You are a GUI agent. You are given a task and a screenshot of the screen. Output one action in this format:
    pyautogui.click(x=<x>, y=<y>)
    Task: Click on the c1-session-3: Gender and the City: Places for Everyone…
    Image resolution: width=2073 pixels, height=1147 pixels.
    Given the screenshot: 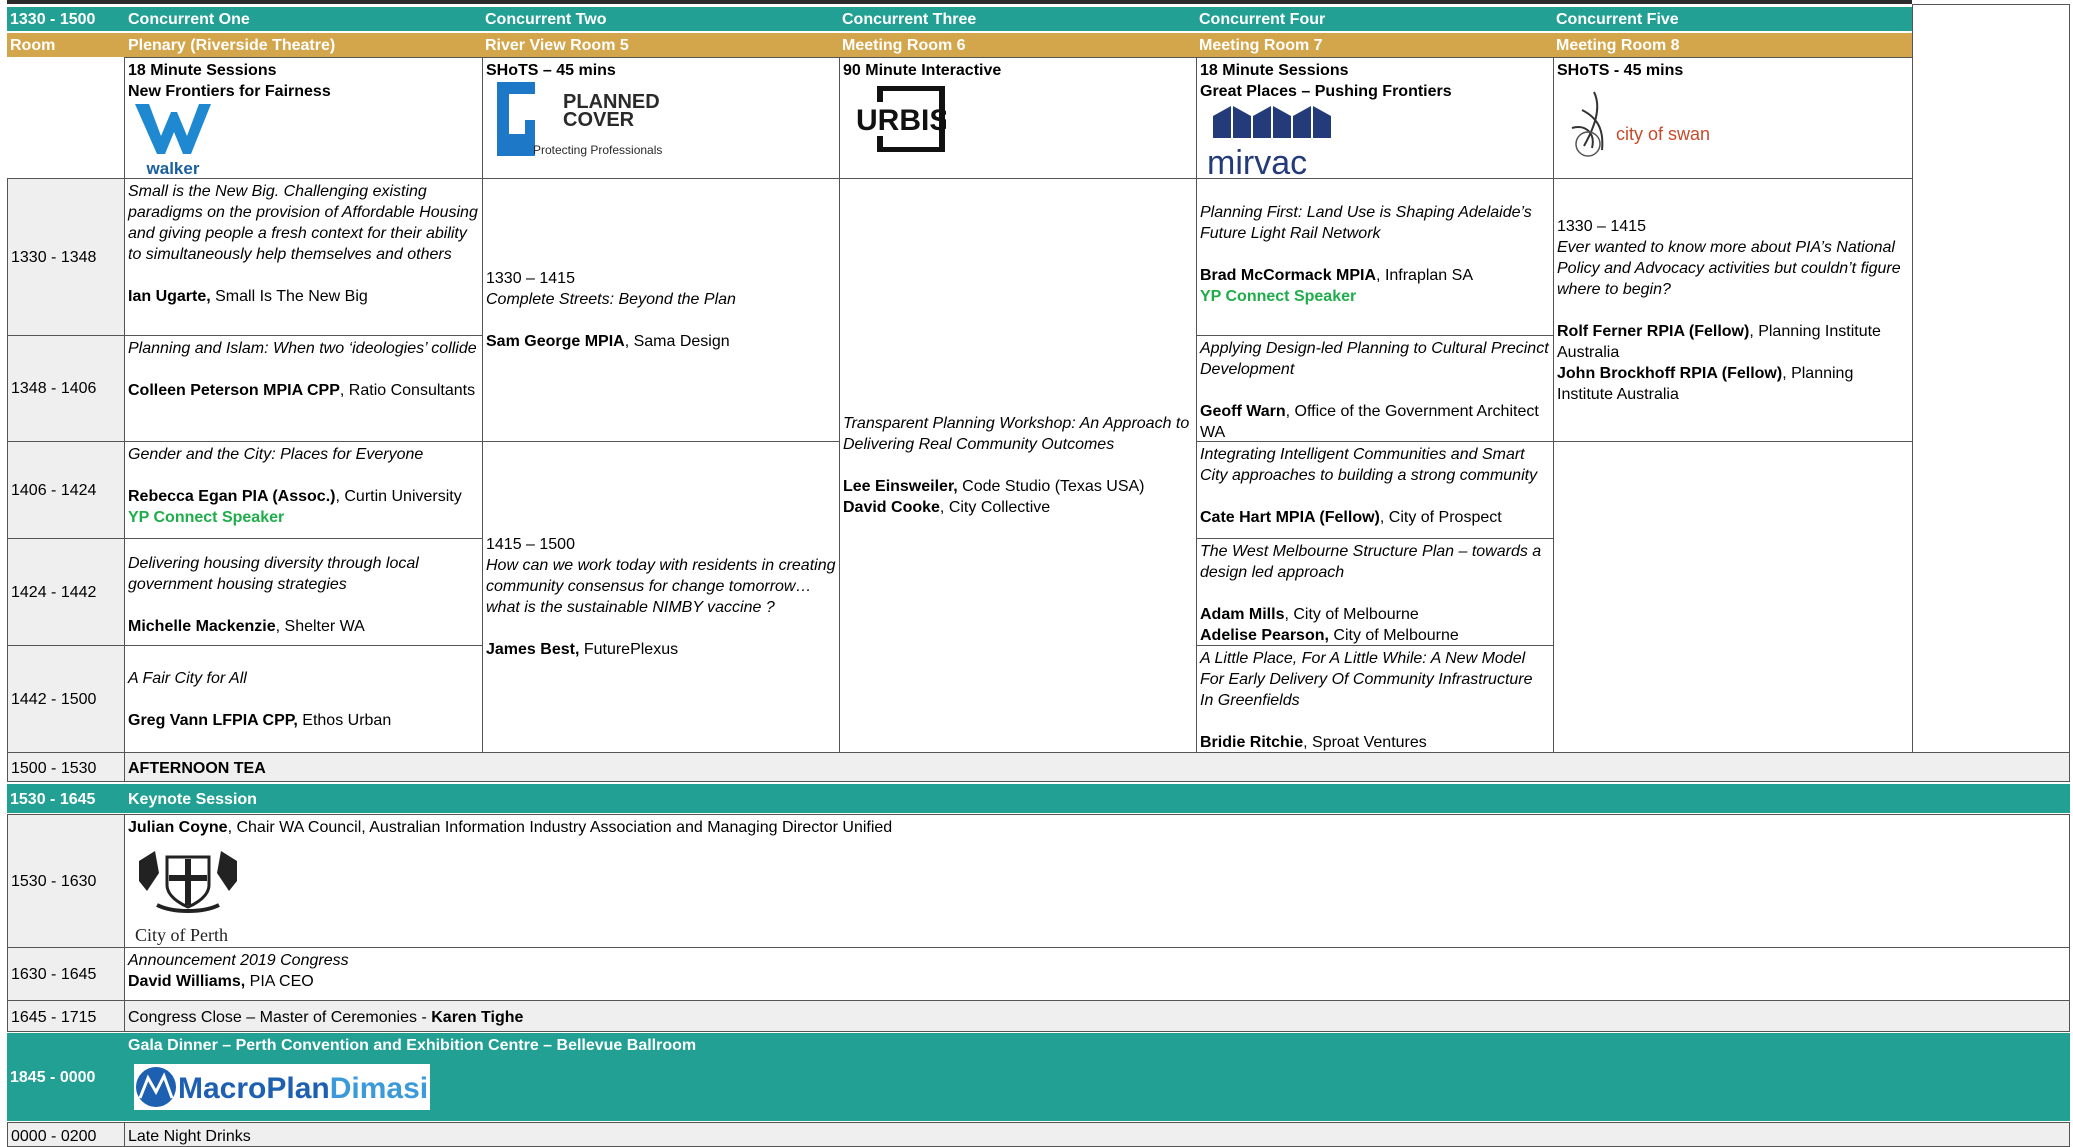 What is the action you would take?
    pyautogui.click(x=303, y=490)
    